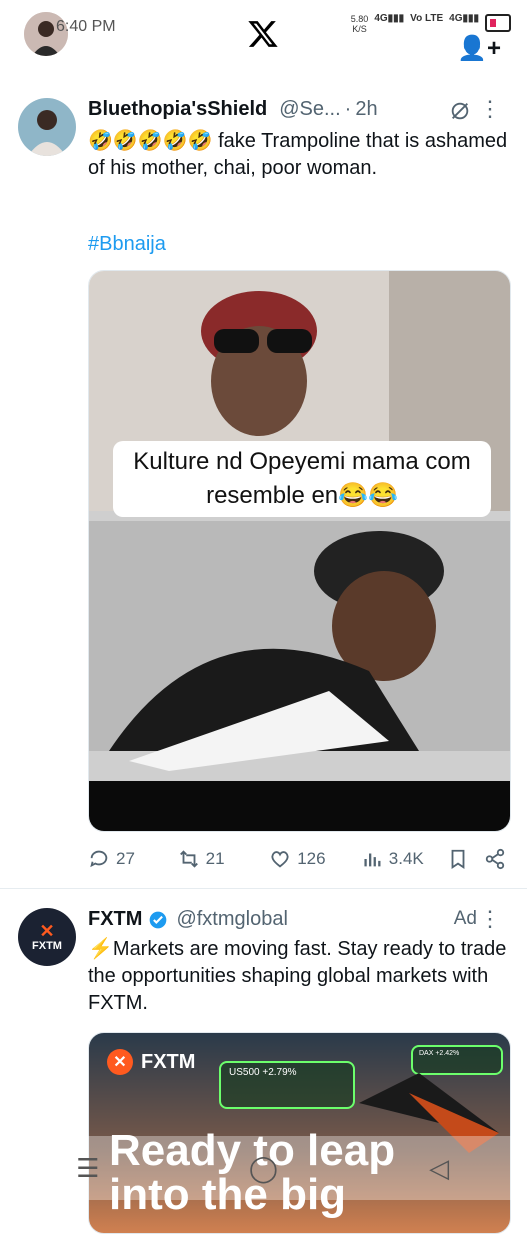  What do you see at coordinates (127, 244) in the screenshot?
I see `hashtag-link: #Bbnaija` at bounding box center [127, 244].